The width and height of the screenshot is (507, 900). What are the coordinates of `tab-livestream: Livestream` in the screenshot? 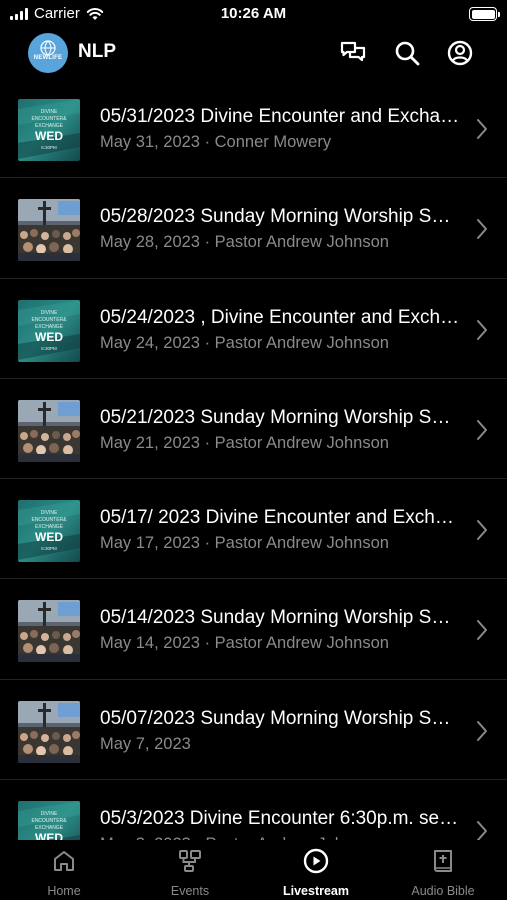 It's located at (316, 873).